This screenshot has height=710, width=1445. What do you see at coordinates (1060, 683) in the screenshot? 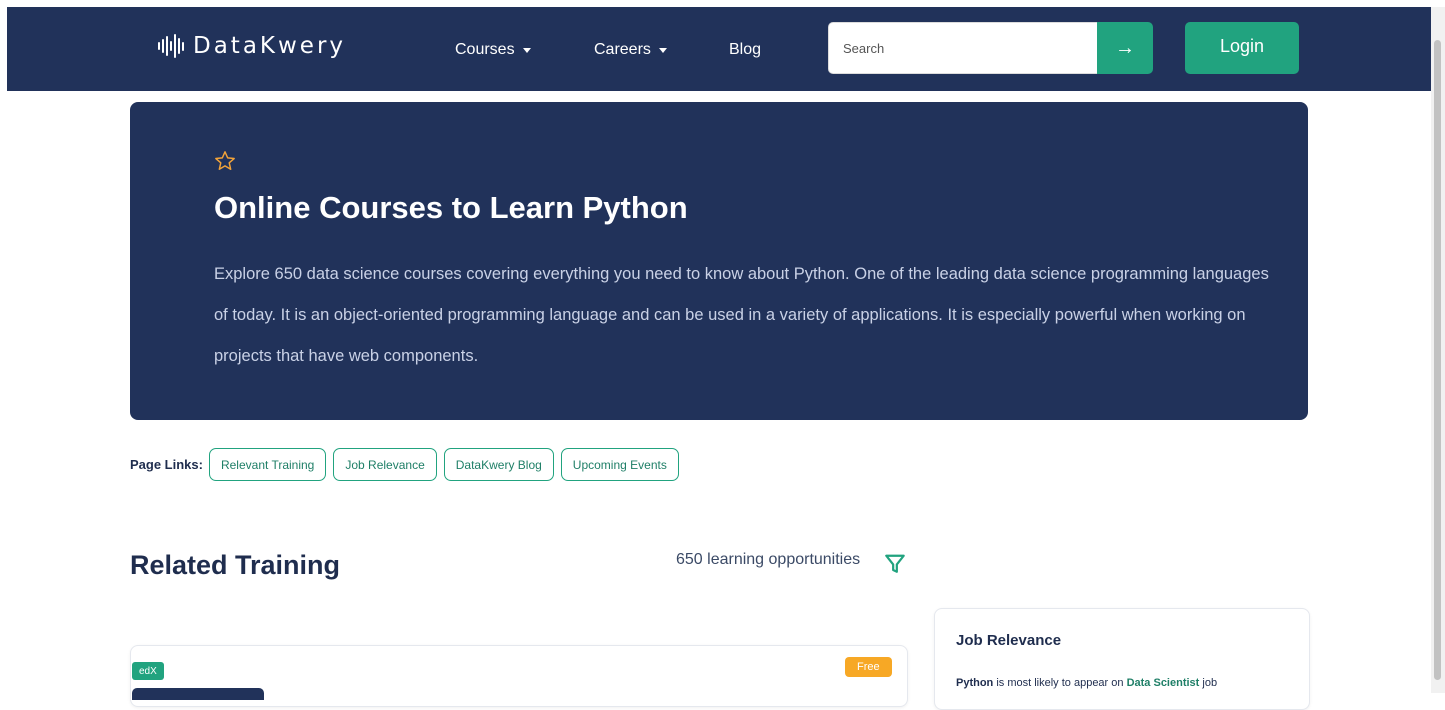
I see `job-text-middle: is most likely to appear on` at bounding box center [1060, 683].